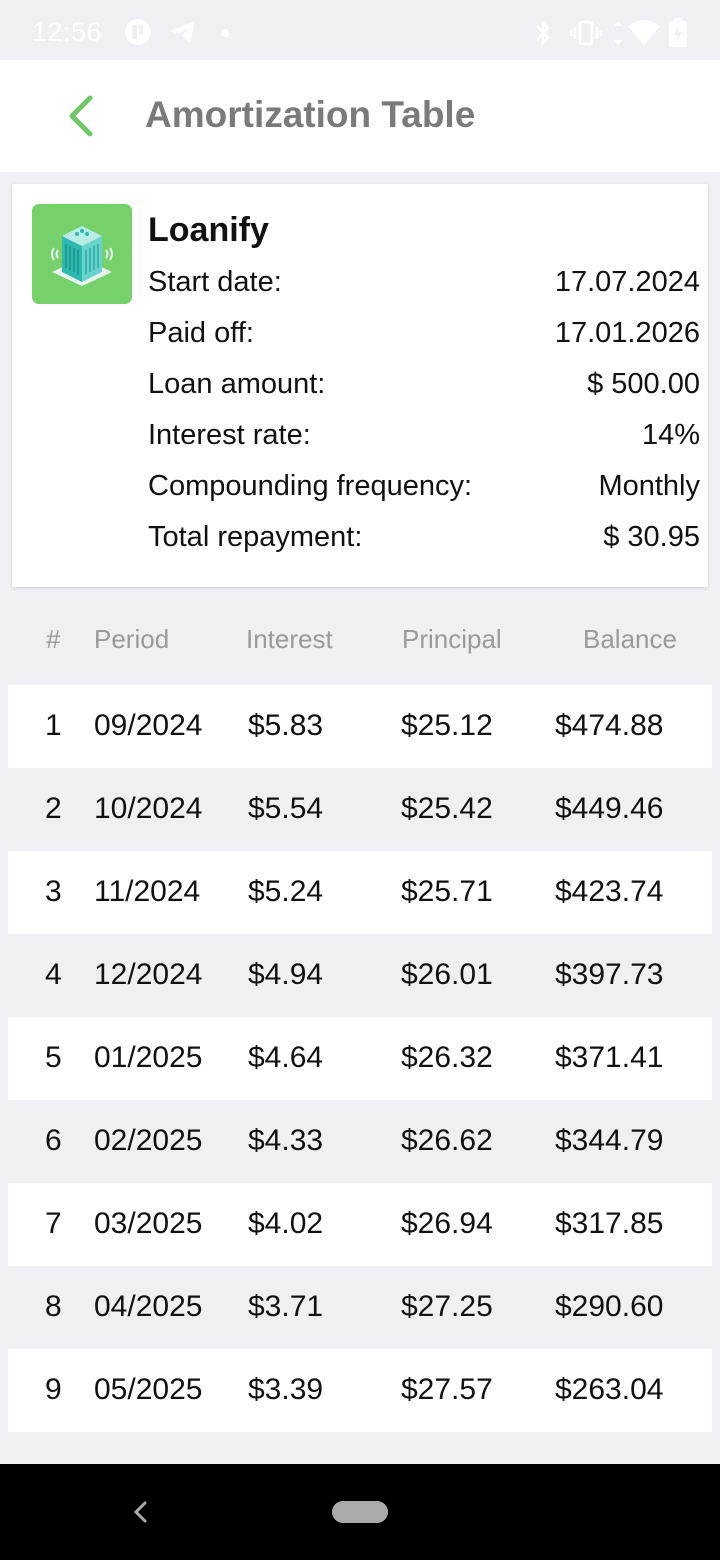  What do you see at coordinates (609, 1057) in the screenshot?
I see `cell-balance: $371.41` at bounding box center [609, 1057].